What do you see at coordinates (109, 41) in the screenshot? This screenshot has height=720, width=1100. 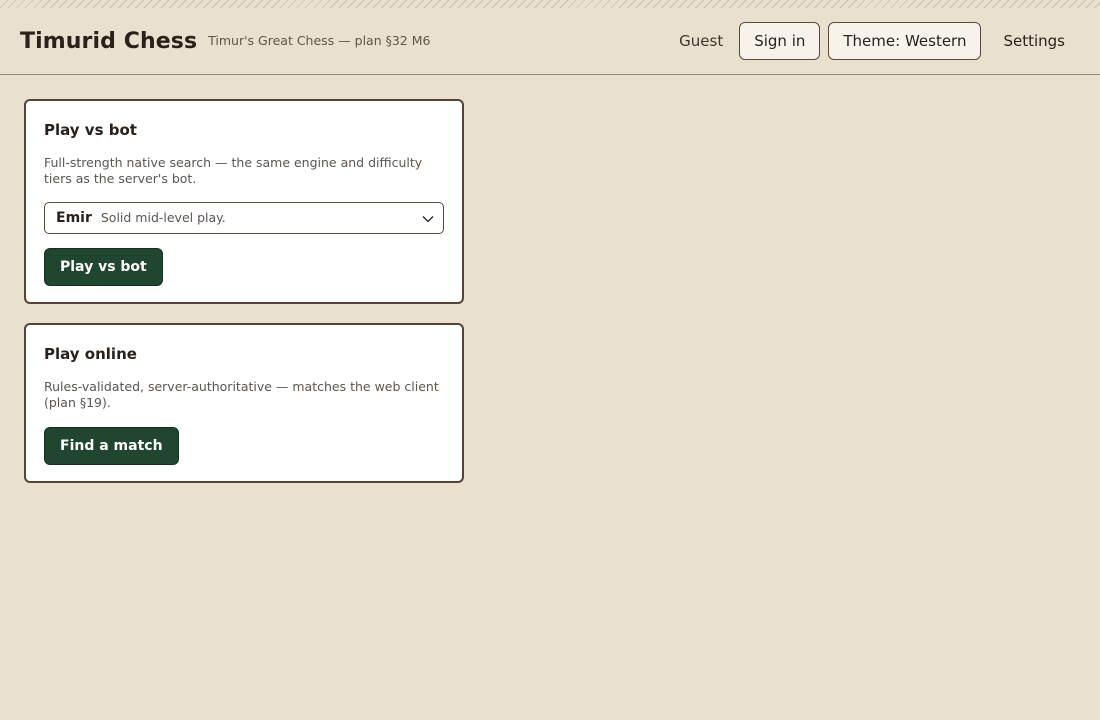 I see `app-title: Timurid Chess` at bounding box center [109, 41].